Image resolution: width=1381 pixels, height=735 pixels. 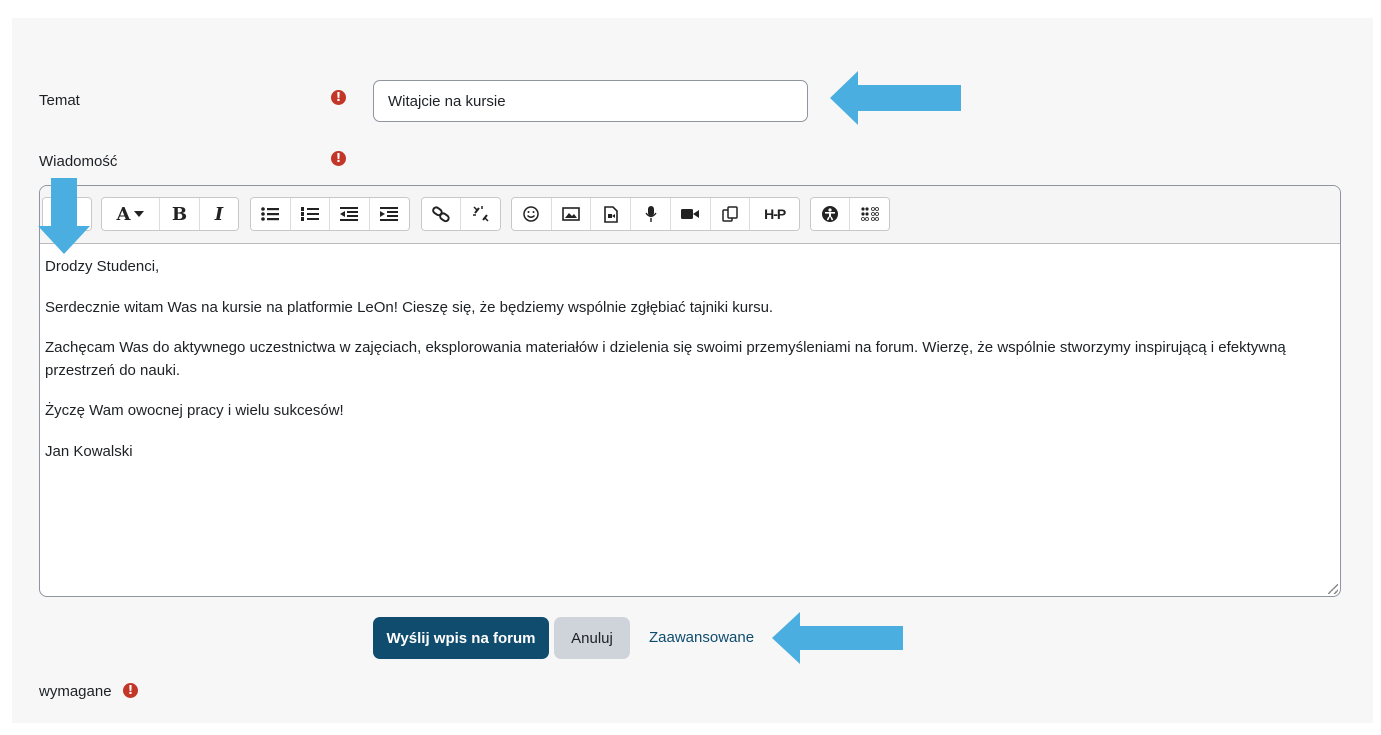 I want to click on required-note-label: wymagane, so click(x=75, y=691).